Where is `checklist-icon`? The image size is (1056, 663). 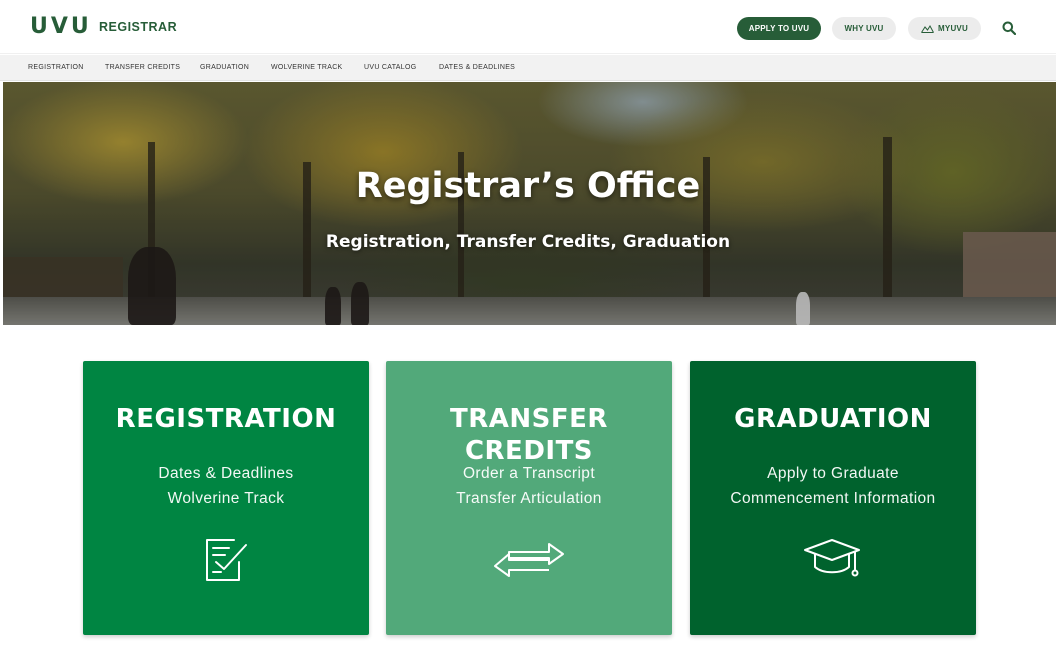
checklist-icon is located at coordinates (226, 562).